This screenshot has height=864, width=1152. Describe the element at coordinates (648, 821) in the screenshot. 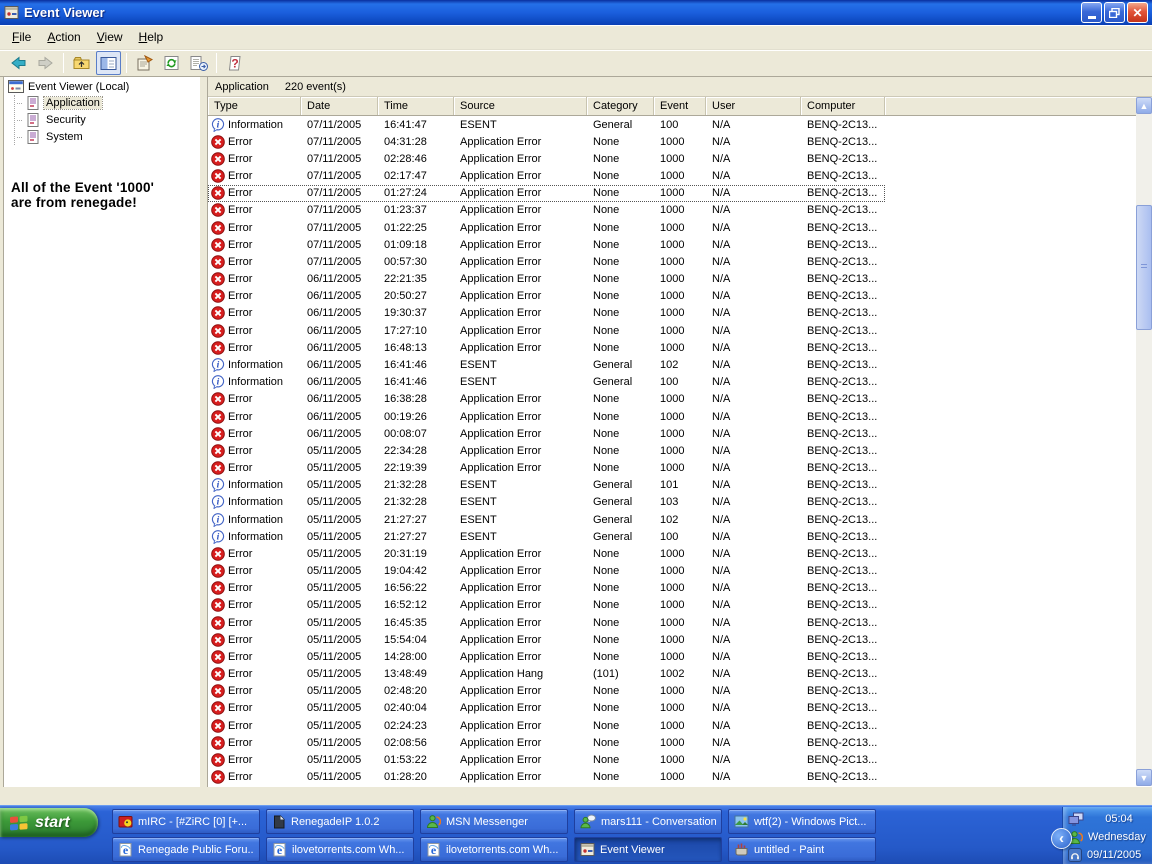

I see `taskbar-button: mars111 - Conversation` at that location.